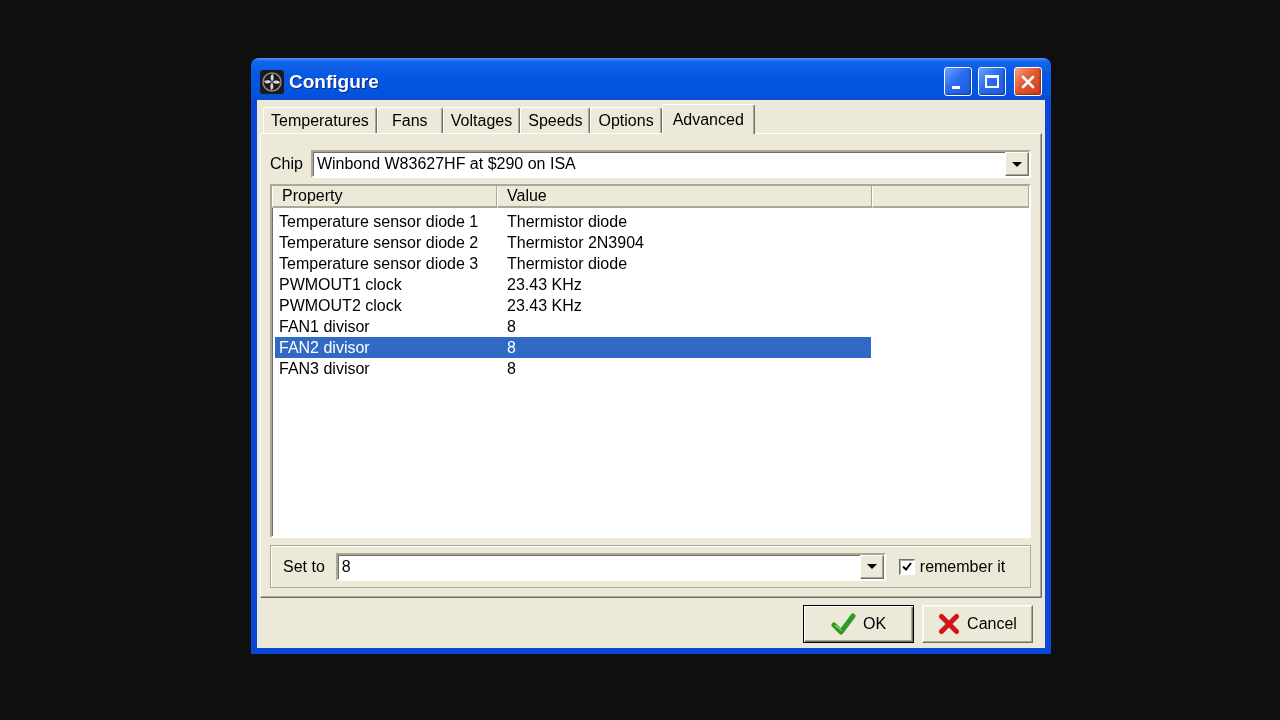 Image resolution: width=1280 pixels, height=720 pixels. What do you see at coordinates (949, 624) in the screenshot?
I see `cross-icon` at bounding box center [949, 624].